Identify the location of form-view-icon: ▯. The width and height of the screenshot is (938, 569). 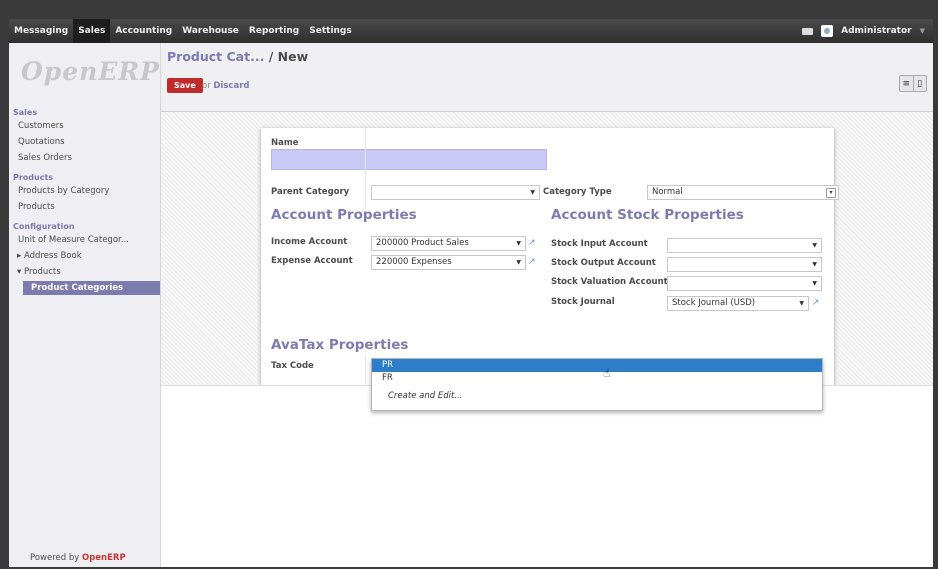
(919, 83).